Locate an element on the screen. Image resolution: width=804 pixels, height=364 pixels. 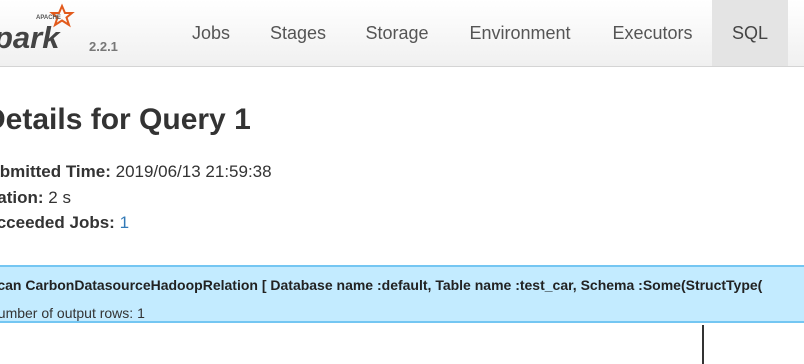
duration-label: Duration: is located at coordinates (22, 197).